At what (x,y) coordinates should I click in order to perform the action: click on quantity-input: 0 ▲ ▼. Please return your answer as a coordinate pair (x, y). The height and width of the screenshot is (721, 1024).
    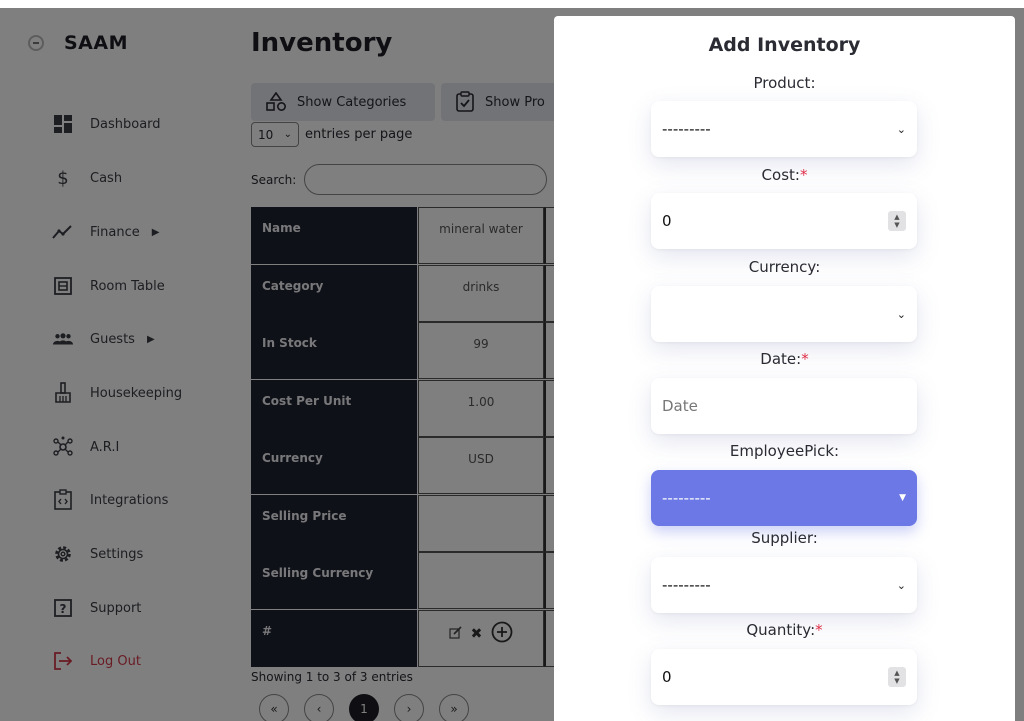
    Looking at the image, I should click on (784, 677).